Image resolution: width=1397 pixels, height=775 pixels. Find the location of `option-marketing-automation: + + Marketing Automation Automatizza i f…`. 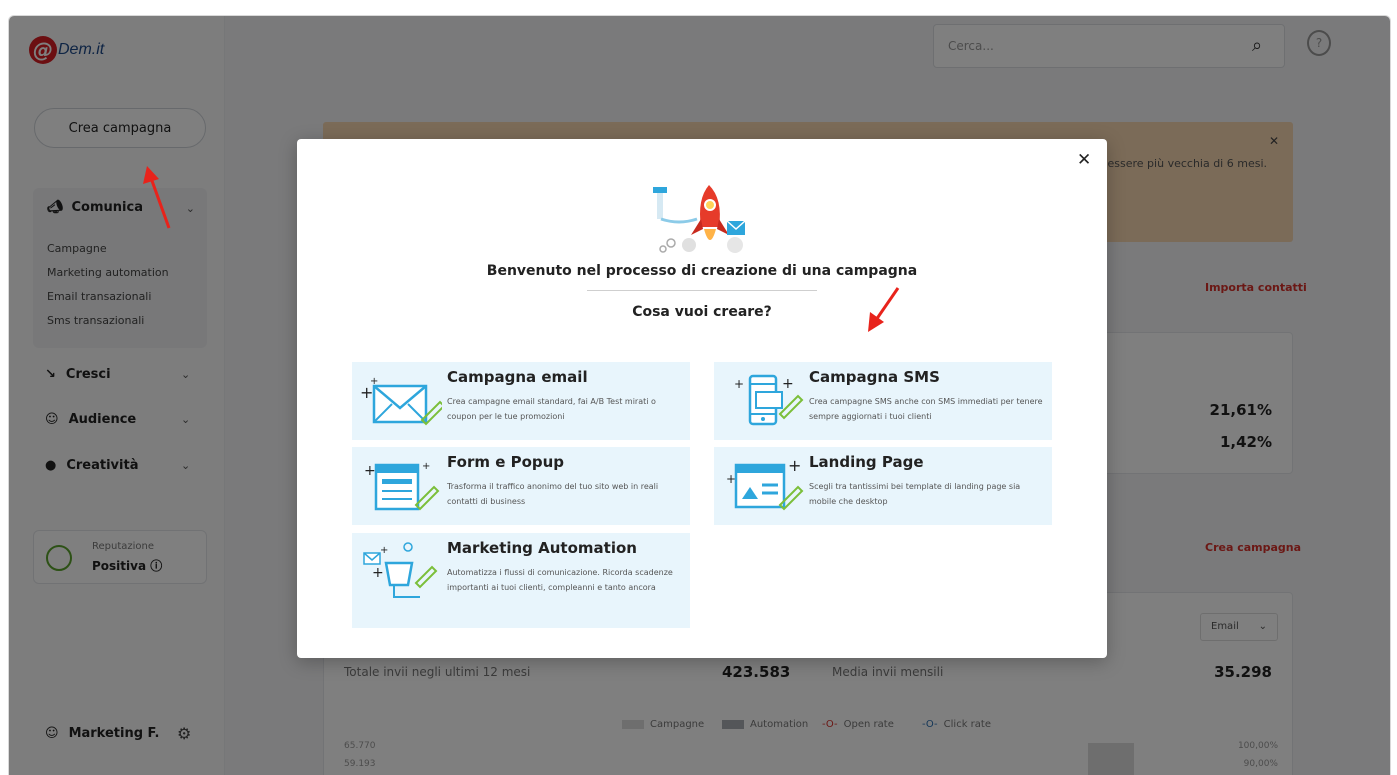

option-marketing-automation: + + Marketing Automation Automatizza i f… is located at coordinates (521, 580).